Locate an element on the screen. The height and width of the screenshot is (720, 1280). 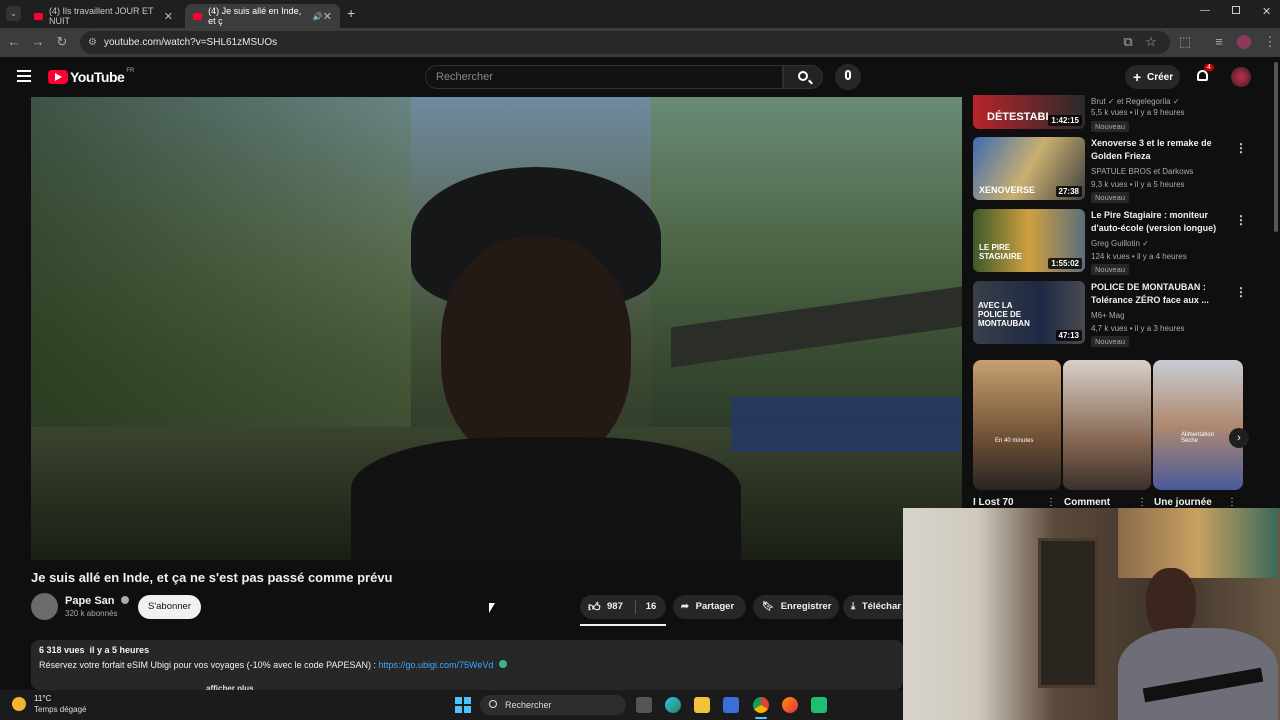
file-explorer-icon is located at coordinates (702, 705).